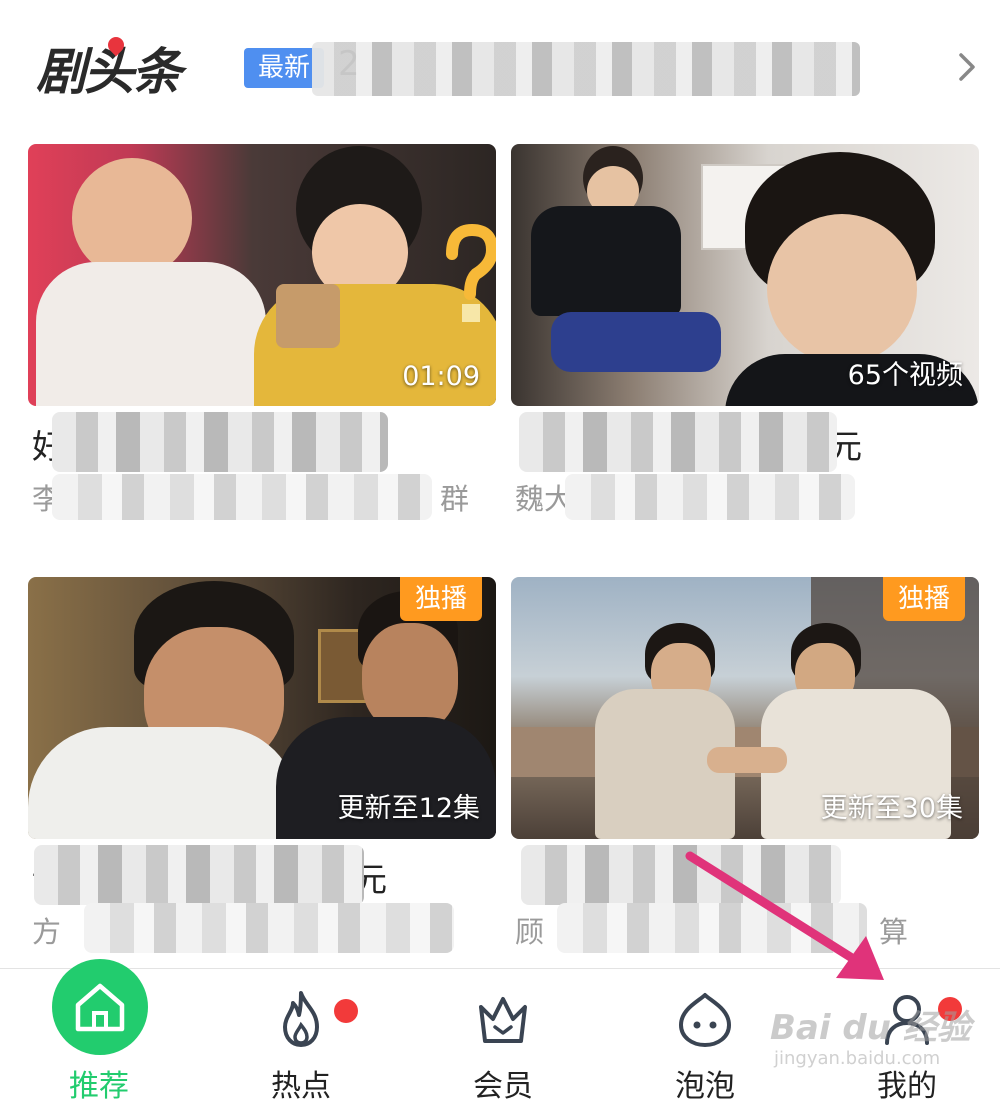  What do you see at coordinates (99, 1085) in the screenshot?
I see `nav-label-recommend: 推荐` at bounding box center [99, 1085].